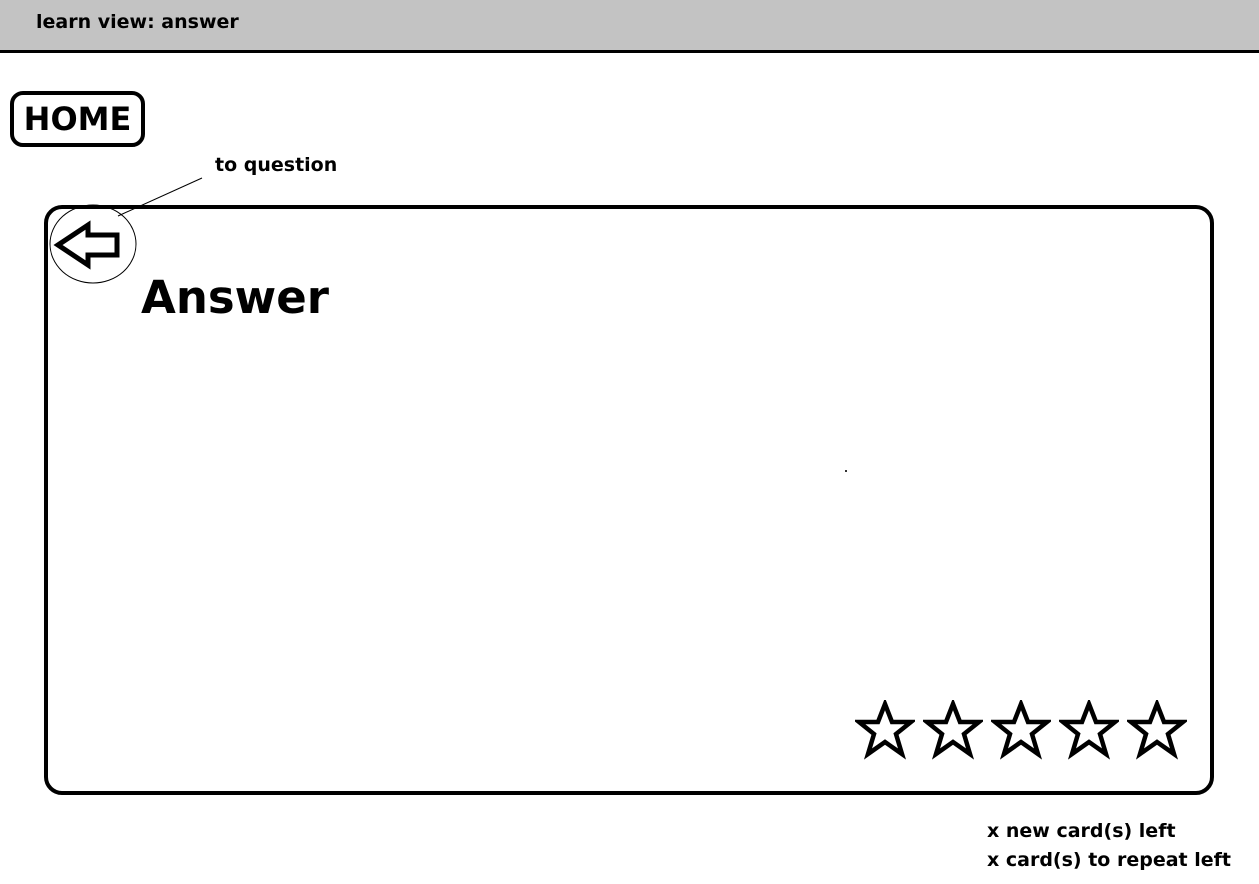  What do you see at coordinates (1081, 831) in the screenshot?
I see `new-cards-count: x new card(s) left` at bounding box center [1081, 831].